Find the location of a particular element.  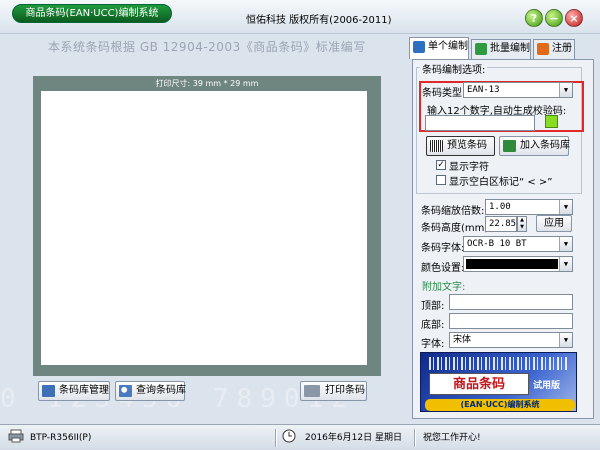

status-weekday: 星期日 is located at coordinates (389, 438).